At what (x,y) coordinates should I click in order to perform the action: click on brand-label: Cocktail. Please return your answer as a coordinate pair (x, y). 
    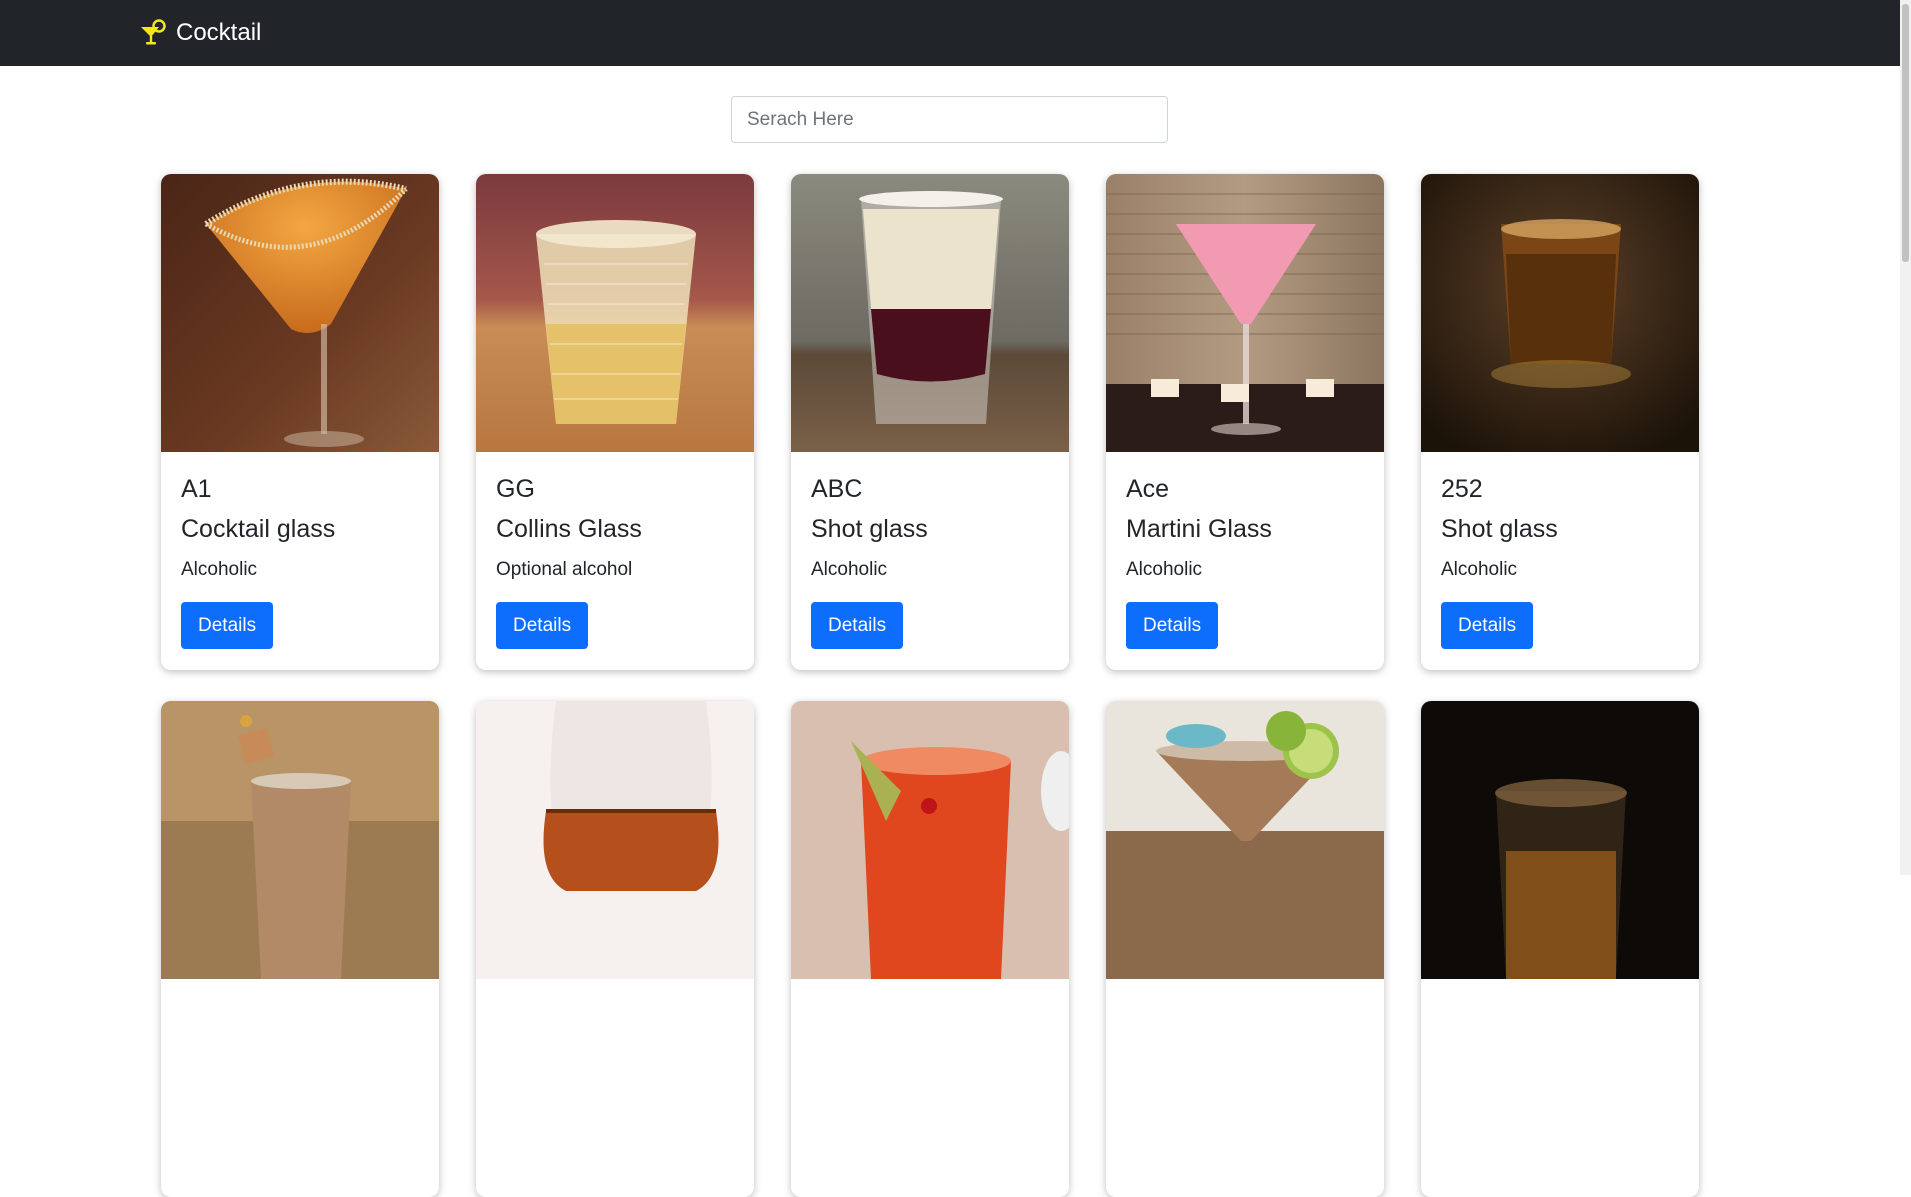
    Looking at the image, I should click on (219, 32).